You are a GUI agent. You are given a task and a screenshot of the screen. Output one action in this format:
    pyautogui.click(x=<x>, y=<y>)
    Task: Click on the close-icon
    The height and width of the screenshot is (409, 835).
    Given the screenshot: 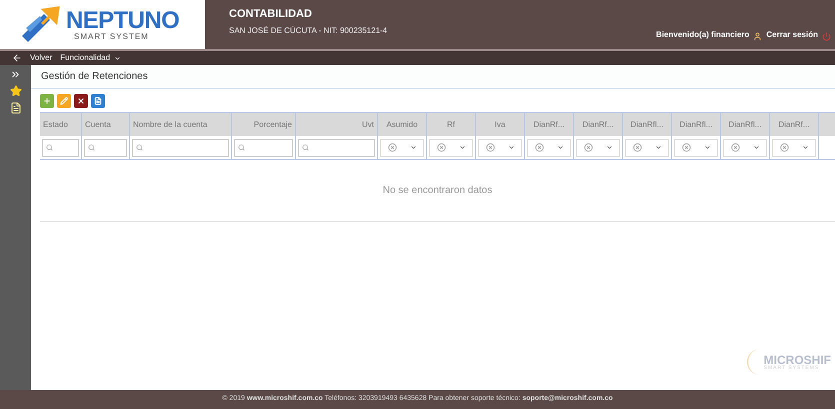 What is the action you would take?
    pyautogui.click(x=81, y=101)
    